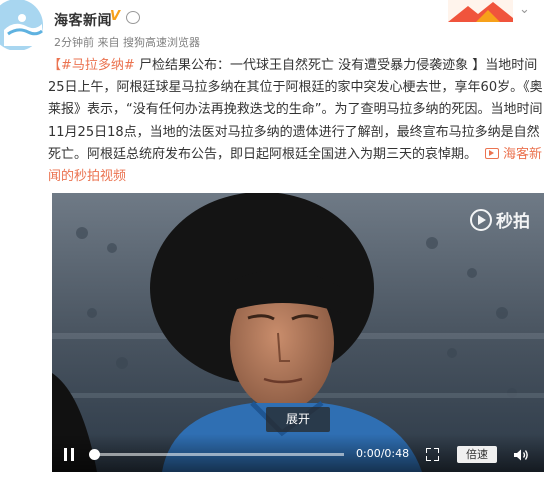 This screenshot has width=550, height=481. What do you see at coordinates (298, 419) in the screenshot?
I see `expand-button: 展开` at bounding box center [298, 419].